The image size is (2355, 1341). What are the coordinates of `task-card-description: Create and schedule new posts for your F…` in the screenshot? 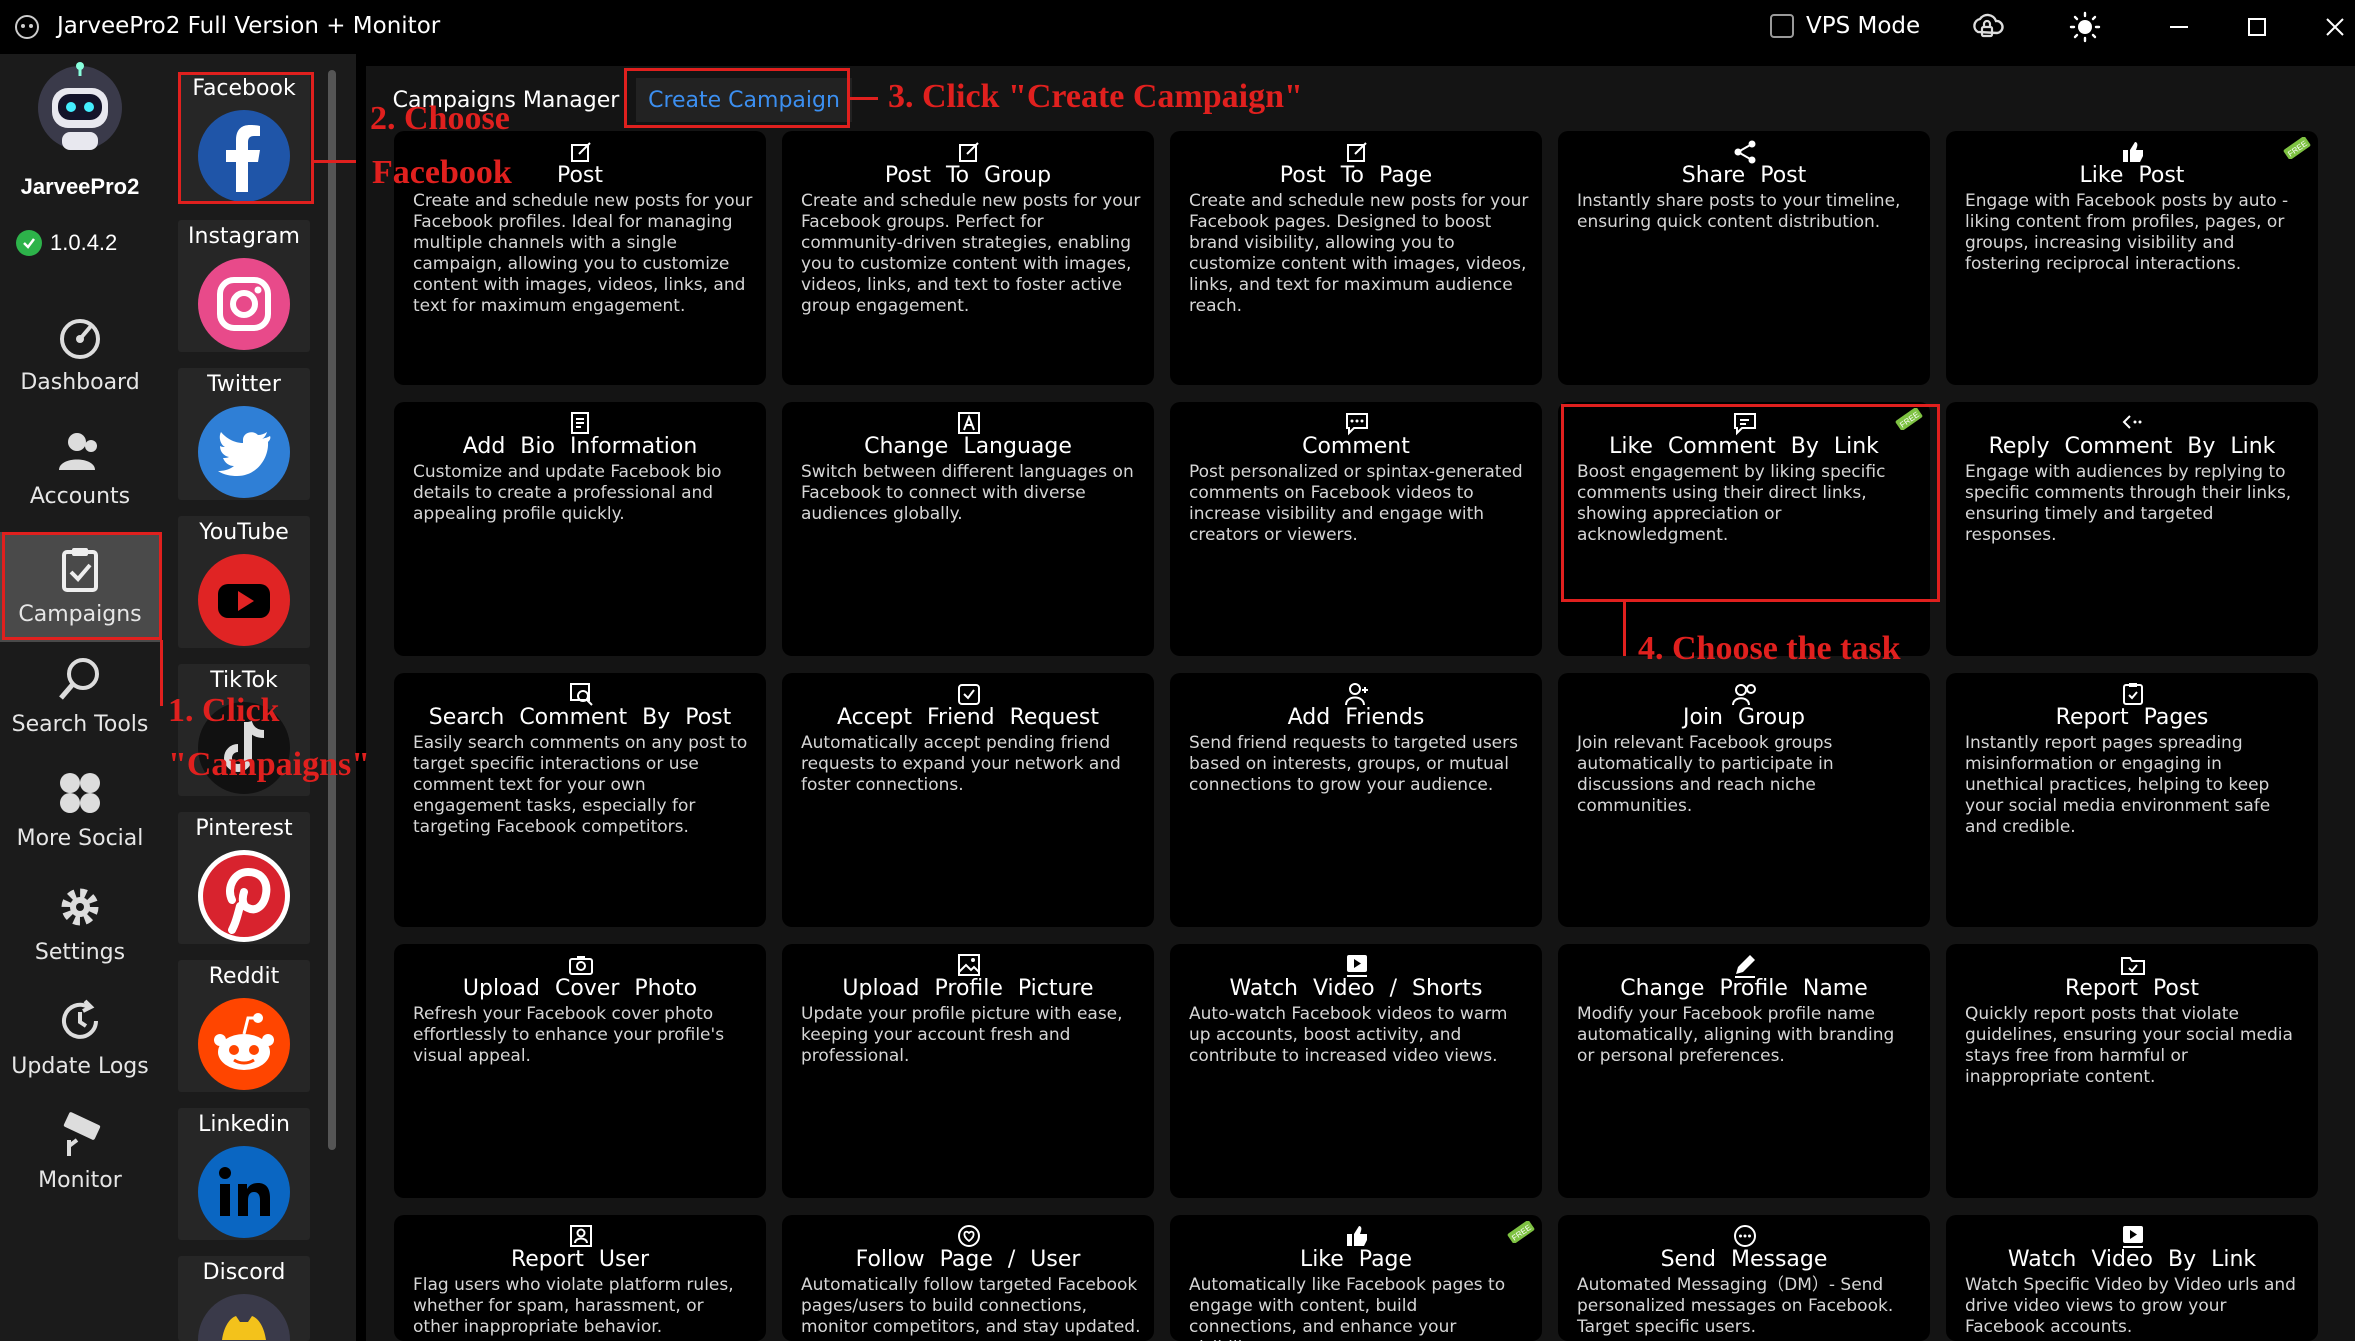 It's located at (971, 253).